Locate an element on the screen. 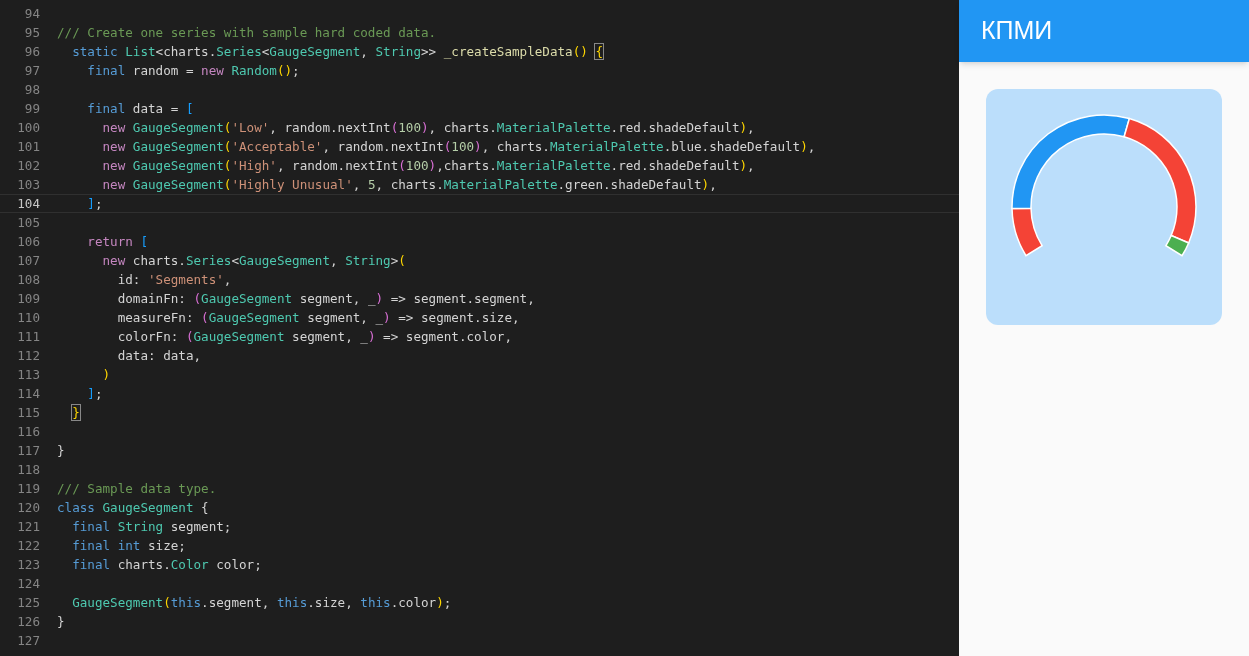  line-number: 115 is located at coordinates (28, 413).